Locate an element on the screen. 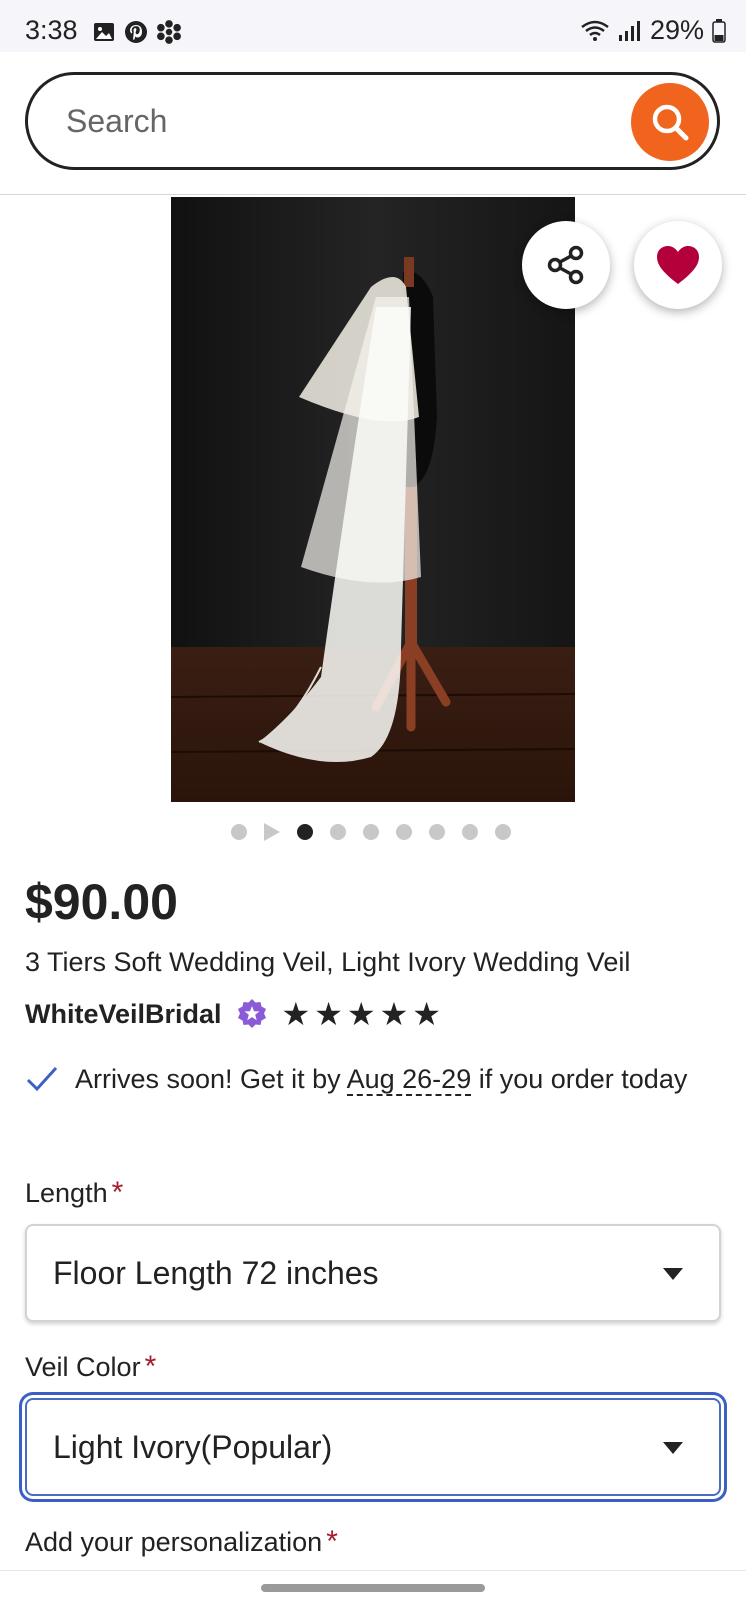  length-select: Floor Length 72 inches is located at coordinates (373, 1273).